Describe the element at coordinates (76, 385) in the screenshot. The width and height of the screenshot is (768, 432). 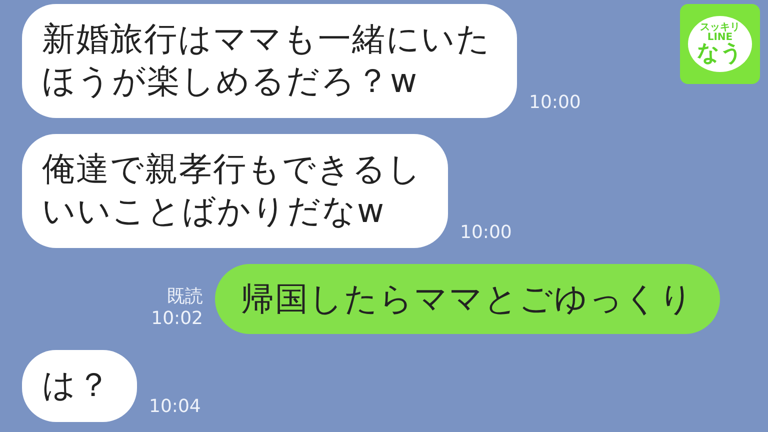
I see `message-text: は？` at that location.